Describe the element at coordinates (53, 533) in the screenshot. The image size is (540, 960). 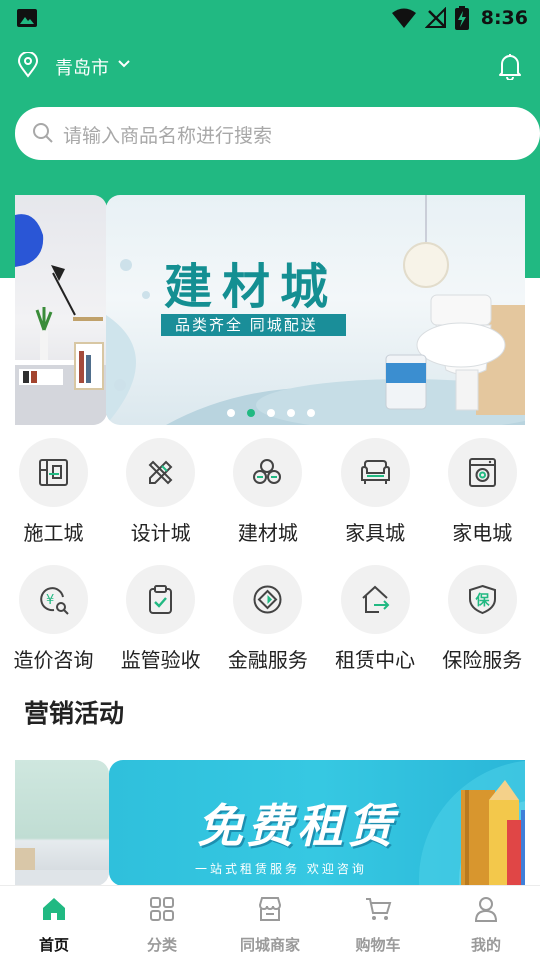
I see `category-label: 施工城` at that location.